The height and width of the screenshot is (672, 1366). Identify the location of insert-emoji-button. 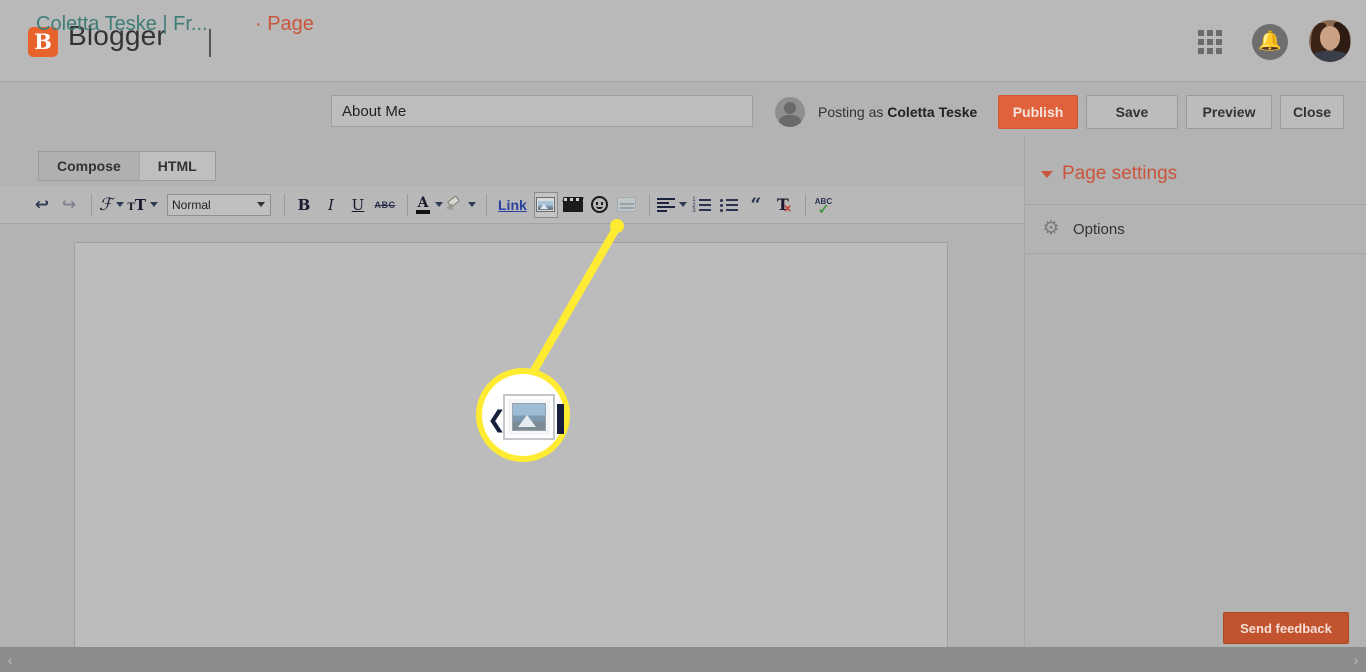
(600, 205).